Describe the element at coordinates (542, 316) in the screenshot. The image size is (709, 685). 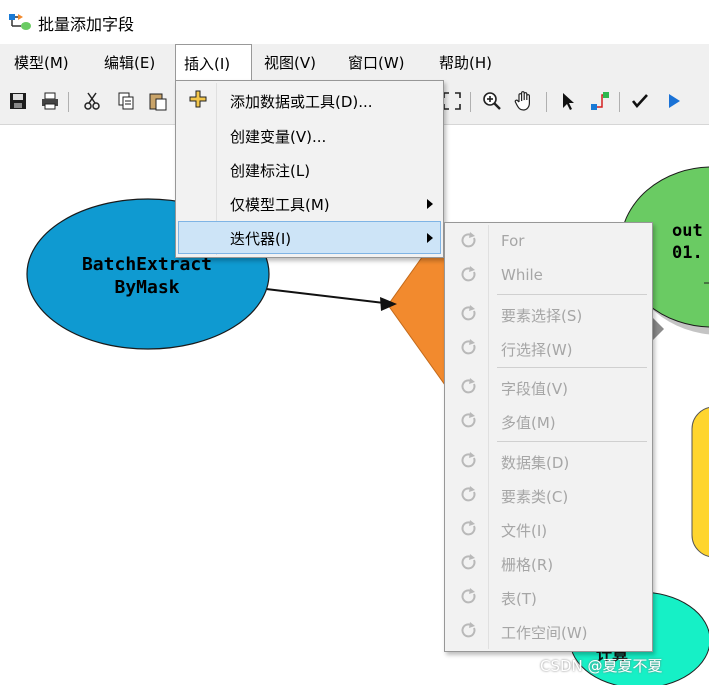
I see `submenu-item-label: 要素选择(S)` at that location.